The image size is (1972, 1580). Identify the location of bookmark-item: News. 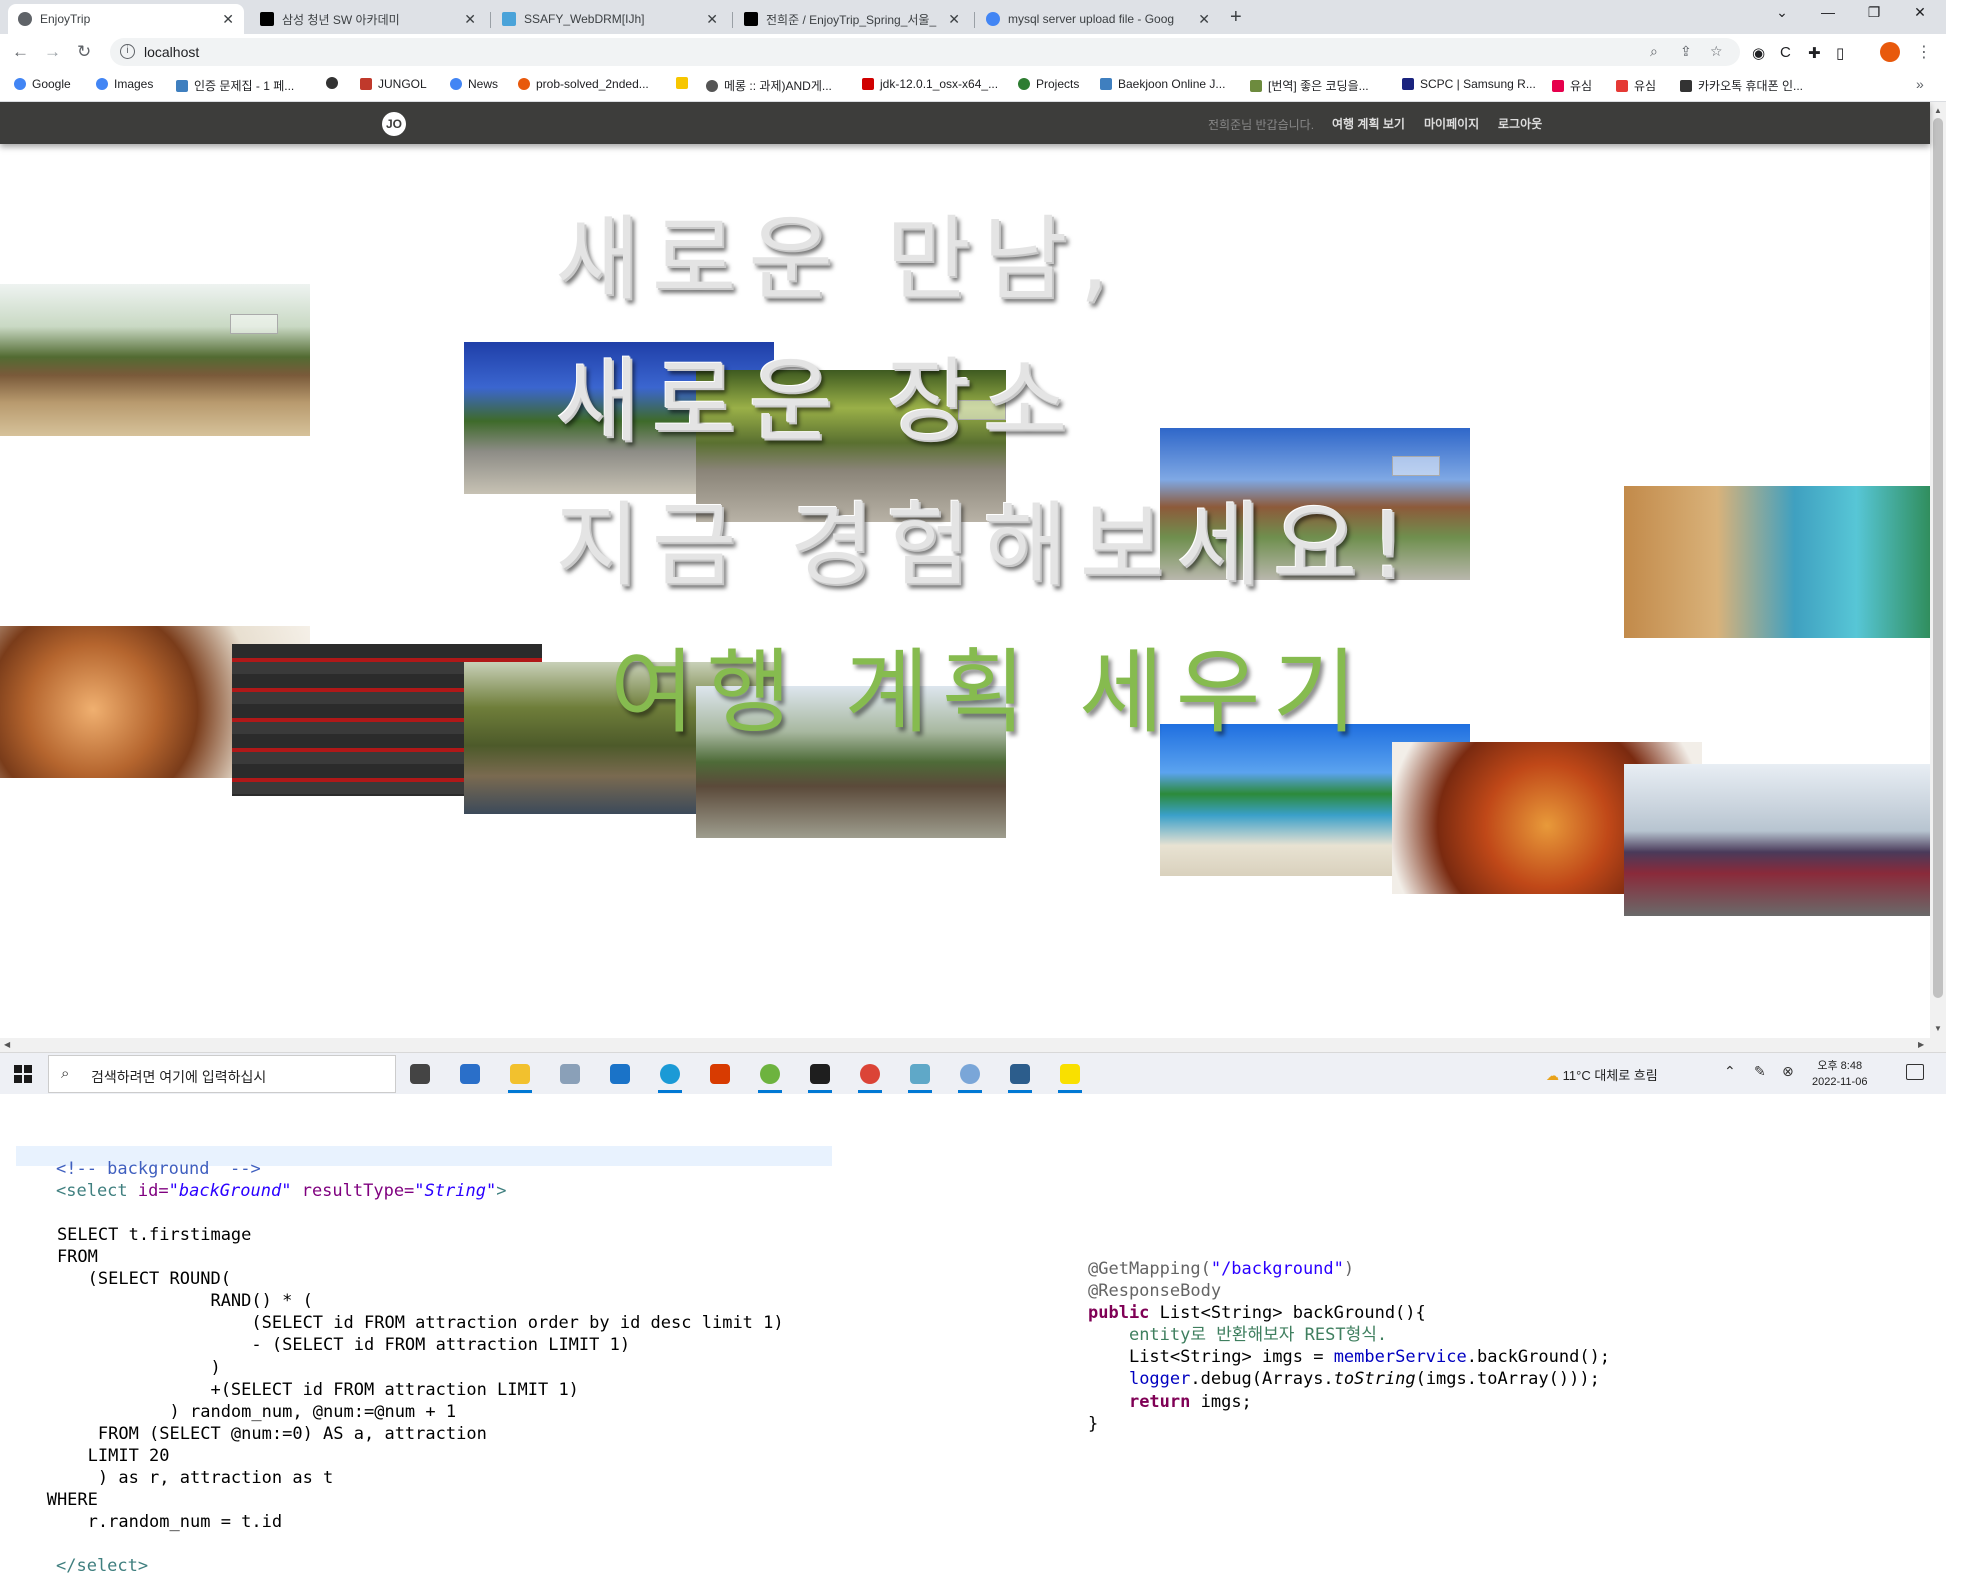
(474, 84).